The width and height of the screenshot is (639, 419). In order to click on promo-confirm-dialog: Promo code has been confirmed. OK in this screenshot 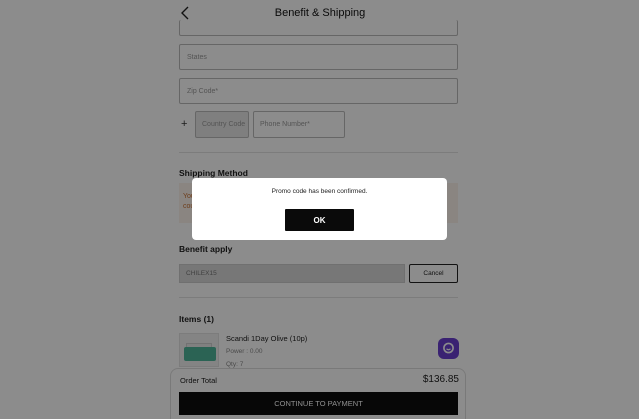, I will do `click(319, 209)`.